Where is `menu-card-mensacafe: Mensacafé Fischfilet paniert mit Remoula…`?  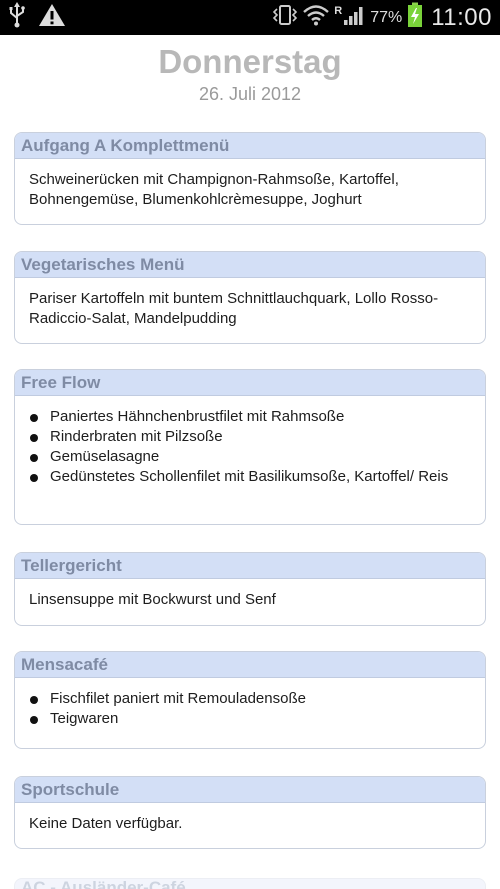 menu-card-mensacafe: Mensacafé Fischfilet paniert mit Remoula… is located at coordinates (250, 700).